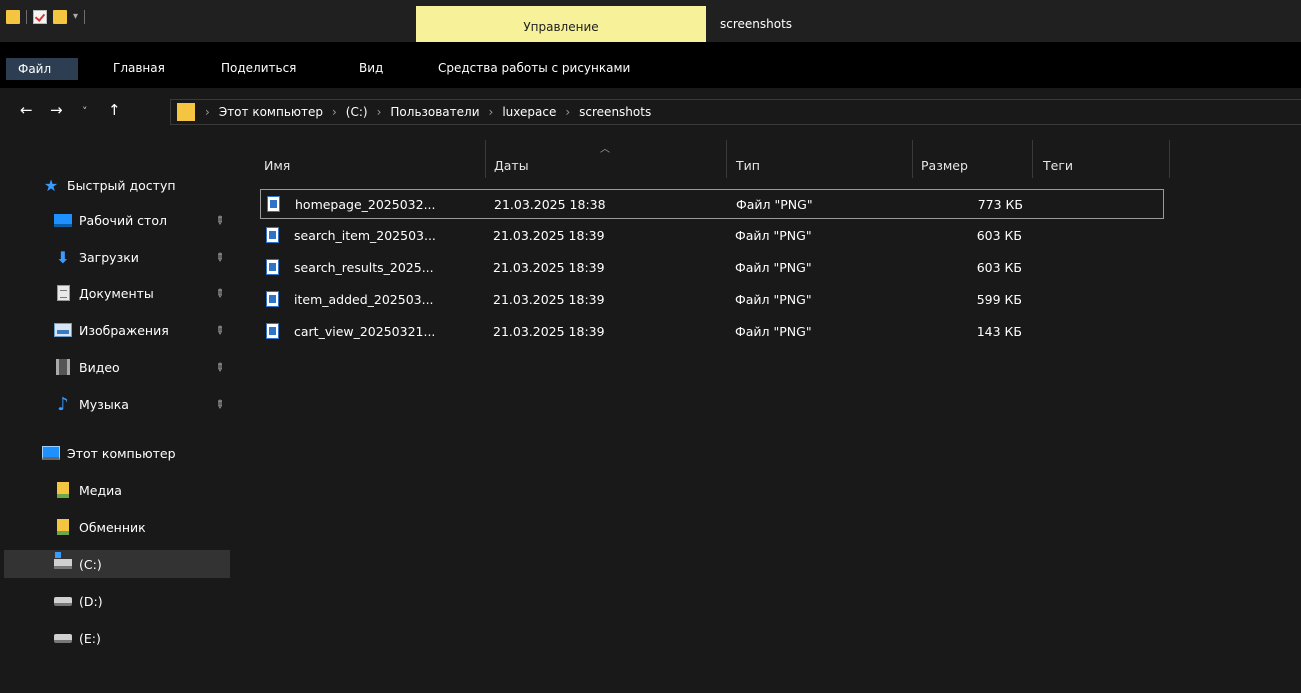 Image resolution: width=1301 pixels, height=693 pixels. What do you see at coordinates (63, 560) in the screenshot?
I see `windows-drive-icon` at bounding box center [63, 560].